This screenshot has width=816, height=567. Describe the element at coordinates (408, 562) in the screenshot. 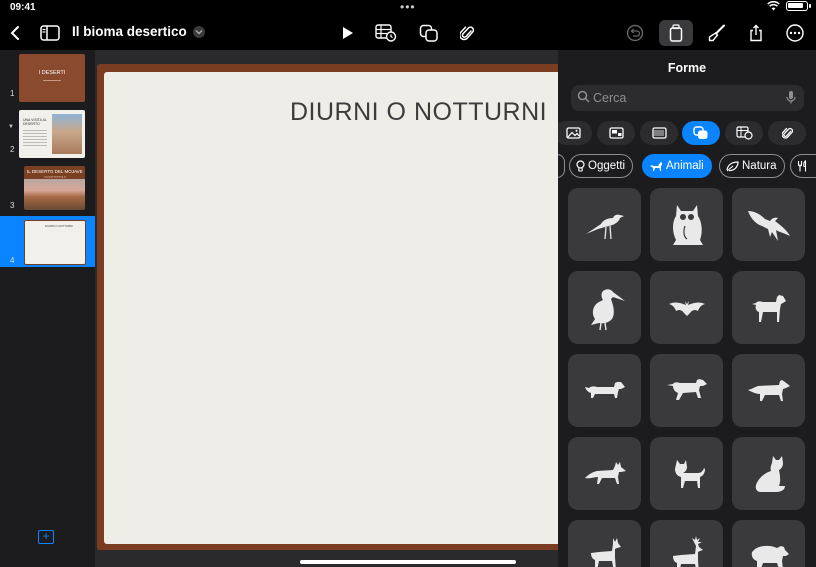

I see `home-indicator` at that location.